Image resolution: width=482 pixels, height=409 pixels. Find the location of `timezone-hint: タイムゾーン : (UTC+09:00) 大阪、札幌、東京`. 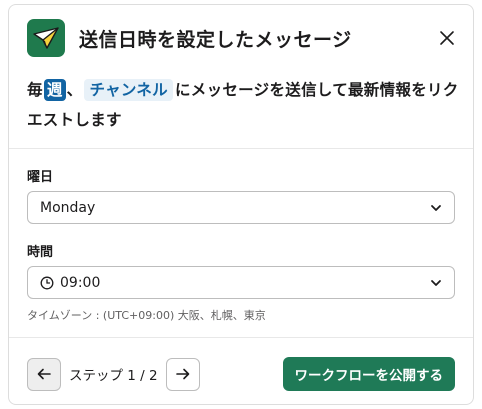

timezone-hint: タイムゾーン : (UTC+09:00) 大阪、札幌、東京 is located at coordinates (146, 315).